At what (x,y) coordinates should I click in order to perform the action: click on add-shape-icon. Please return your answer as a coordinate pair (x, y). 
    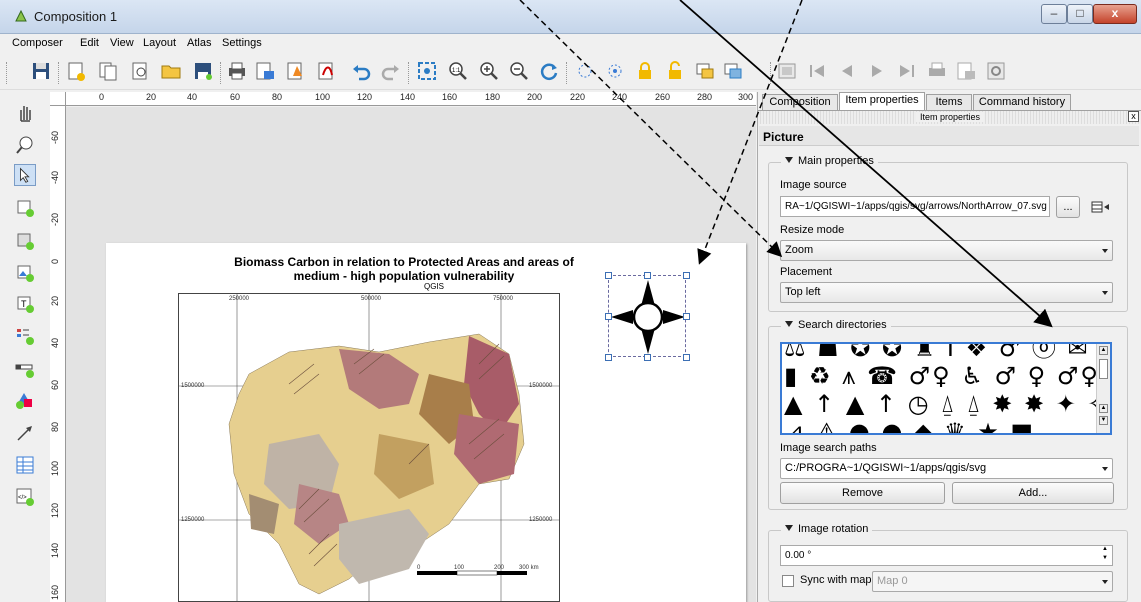
    Looking at the image, I should click on (25, 401).